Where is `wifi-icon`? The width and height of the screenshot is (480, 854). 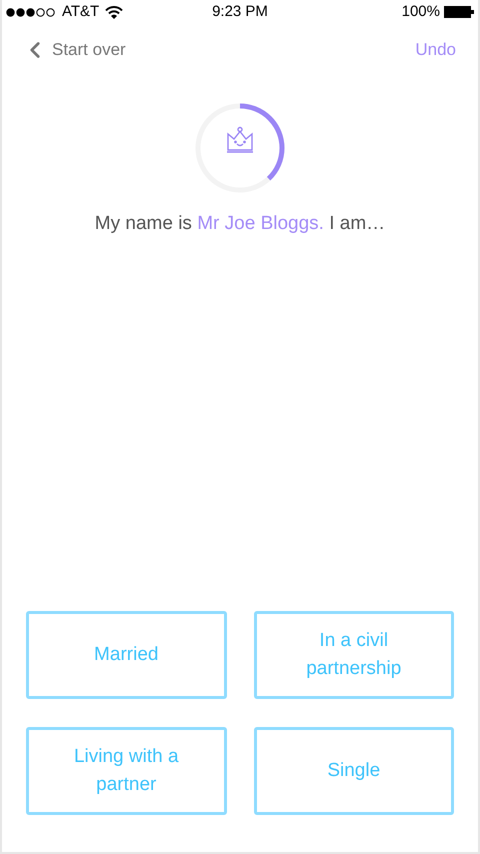
wifi-icon is located at coordinates (114, 12).